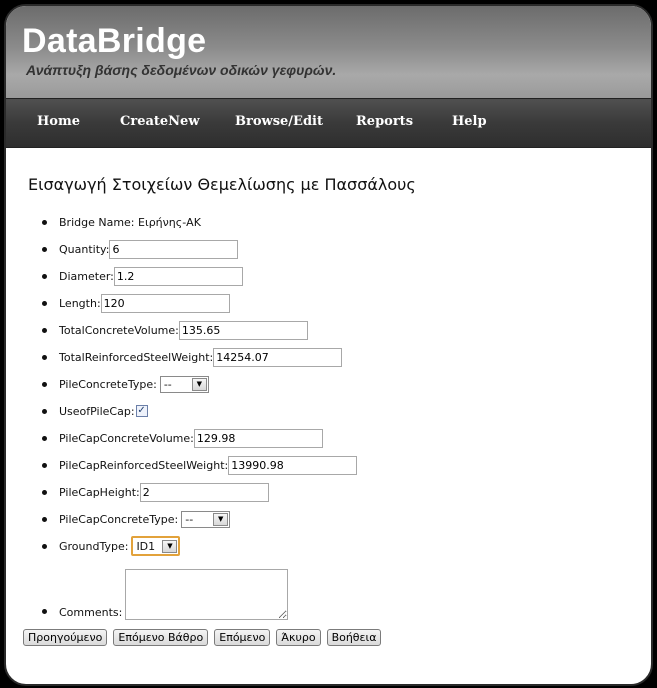  What do you see at coordinates (169, 222) in the screenshot?
I see `bridge-name-value: Ειρήνης-ΑΚ` at bounding box center [169, 222].